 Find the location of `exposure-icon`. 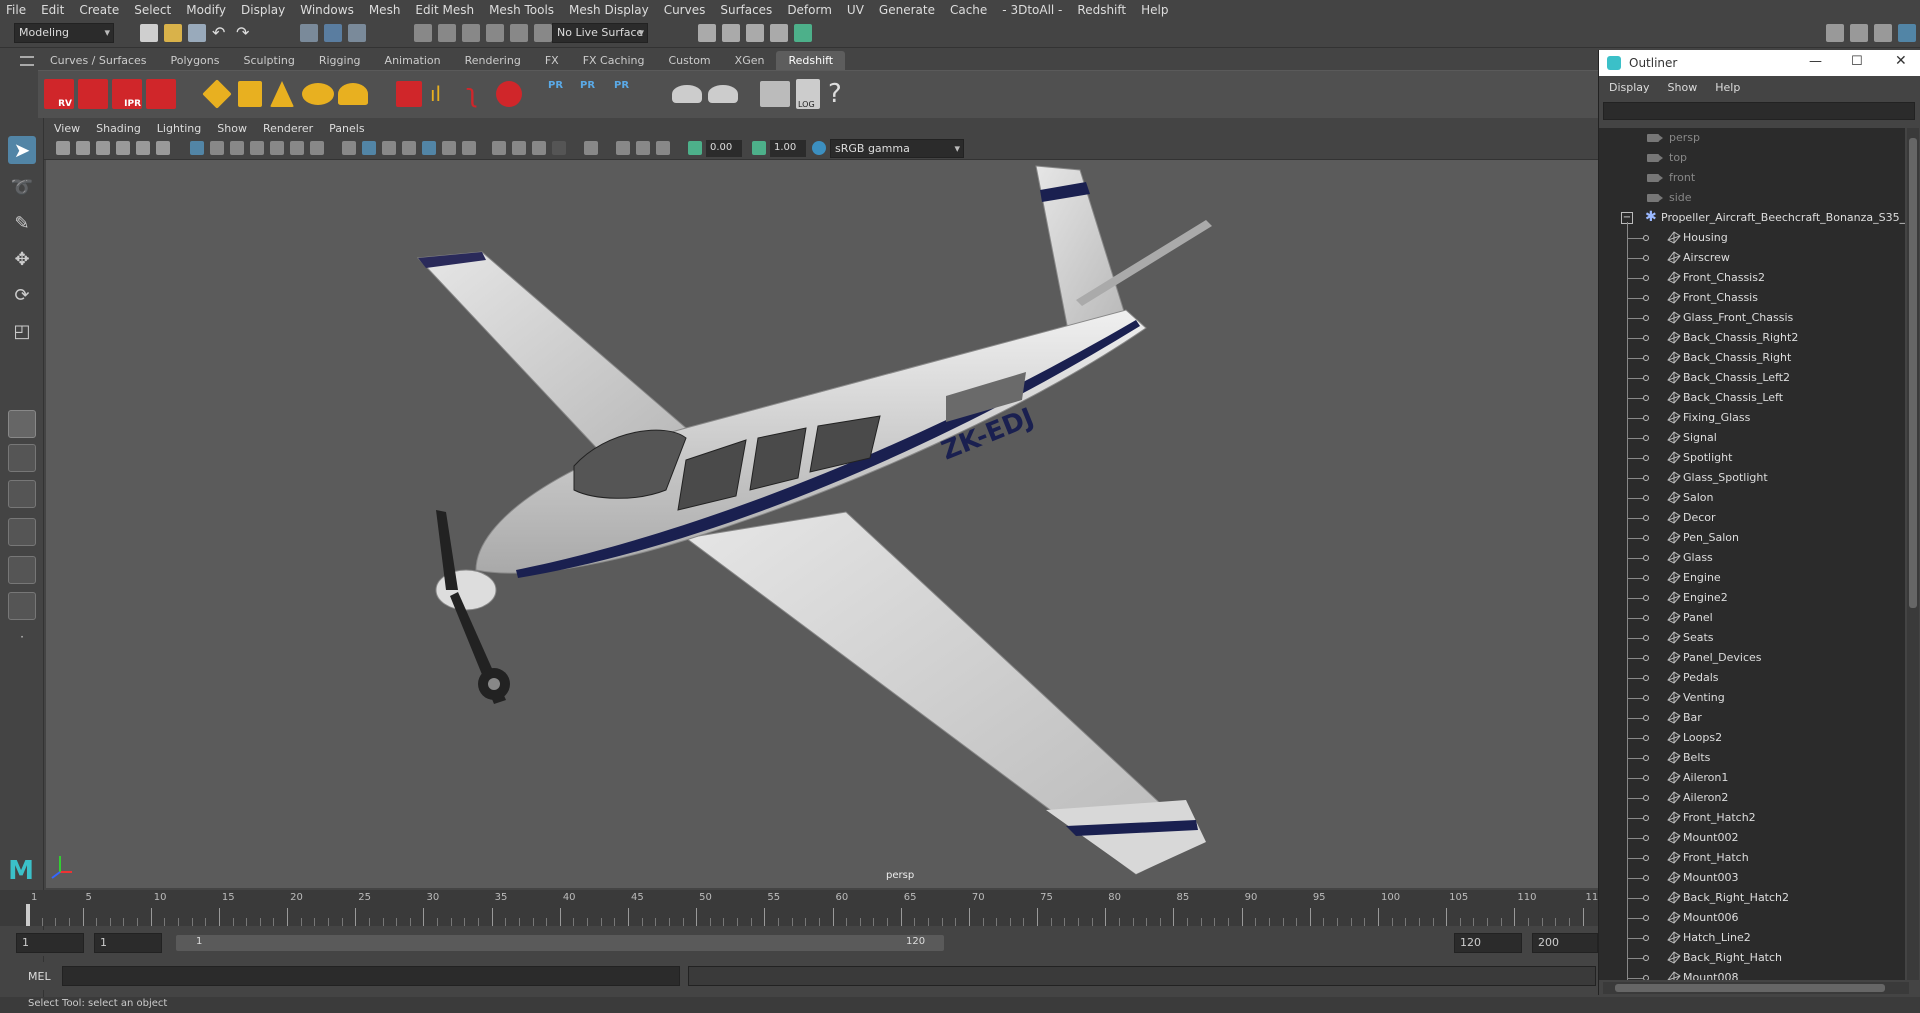

exposure-icon is located at coordinates (695, 148).